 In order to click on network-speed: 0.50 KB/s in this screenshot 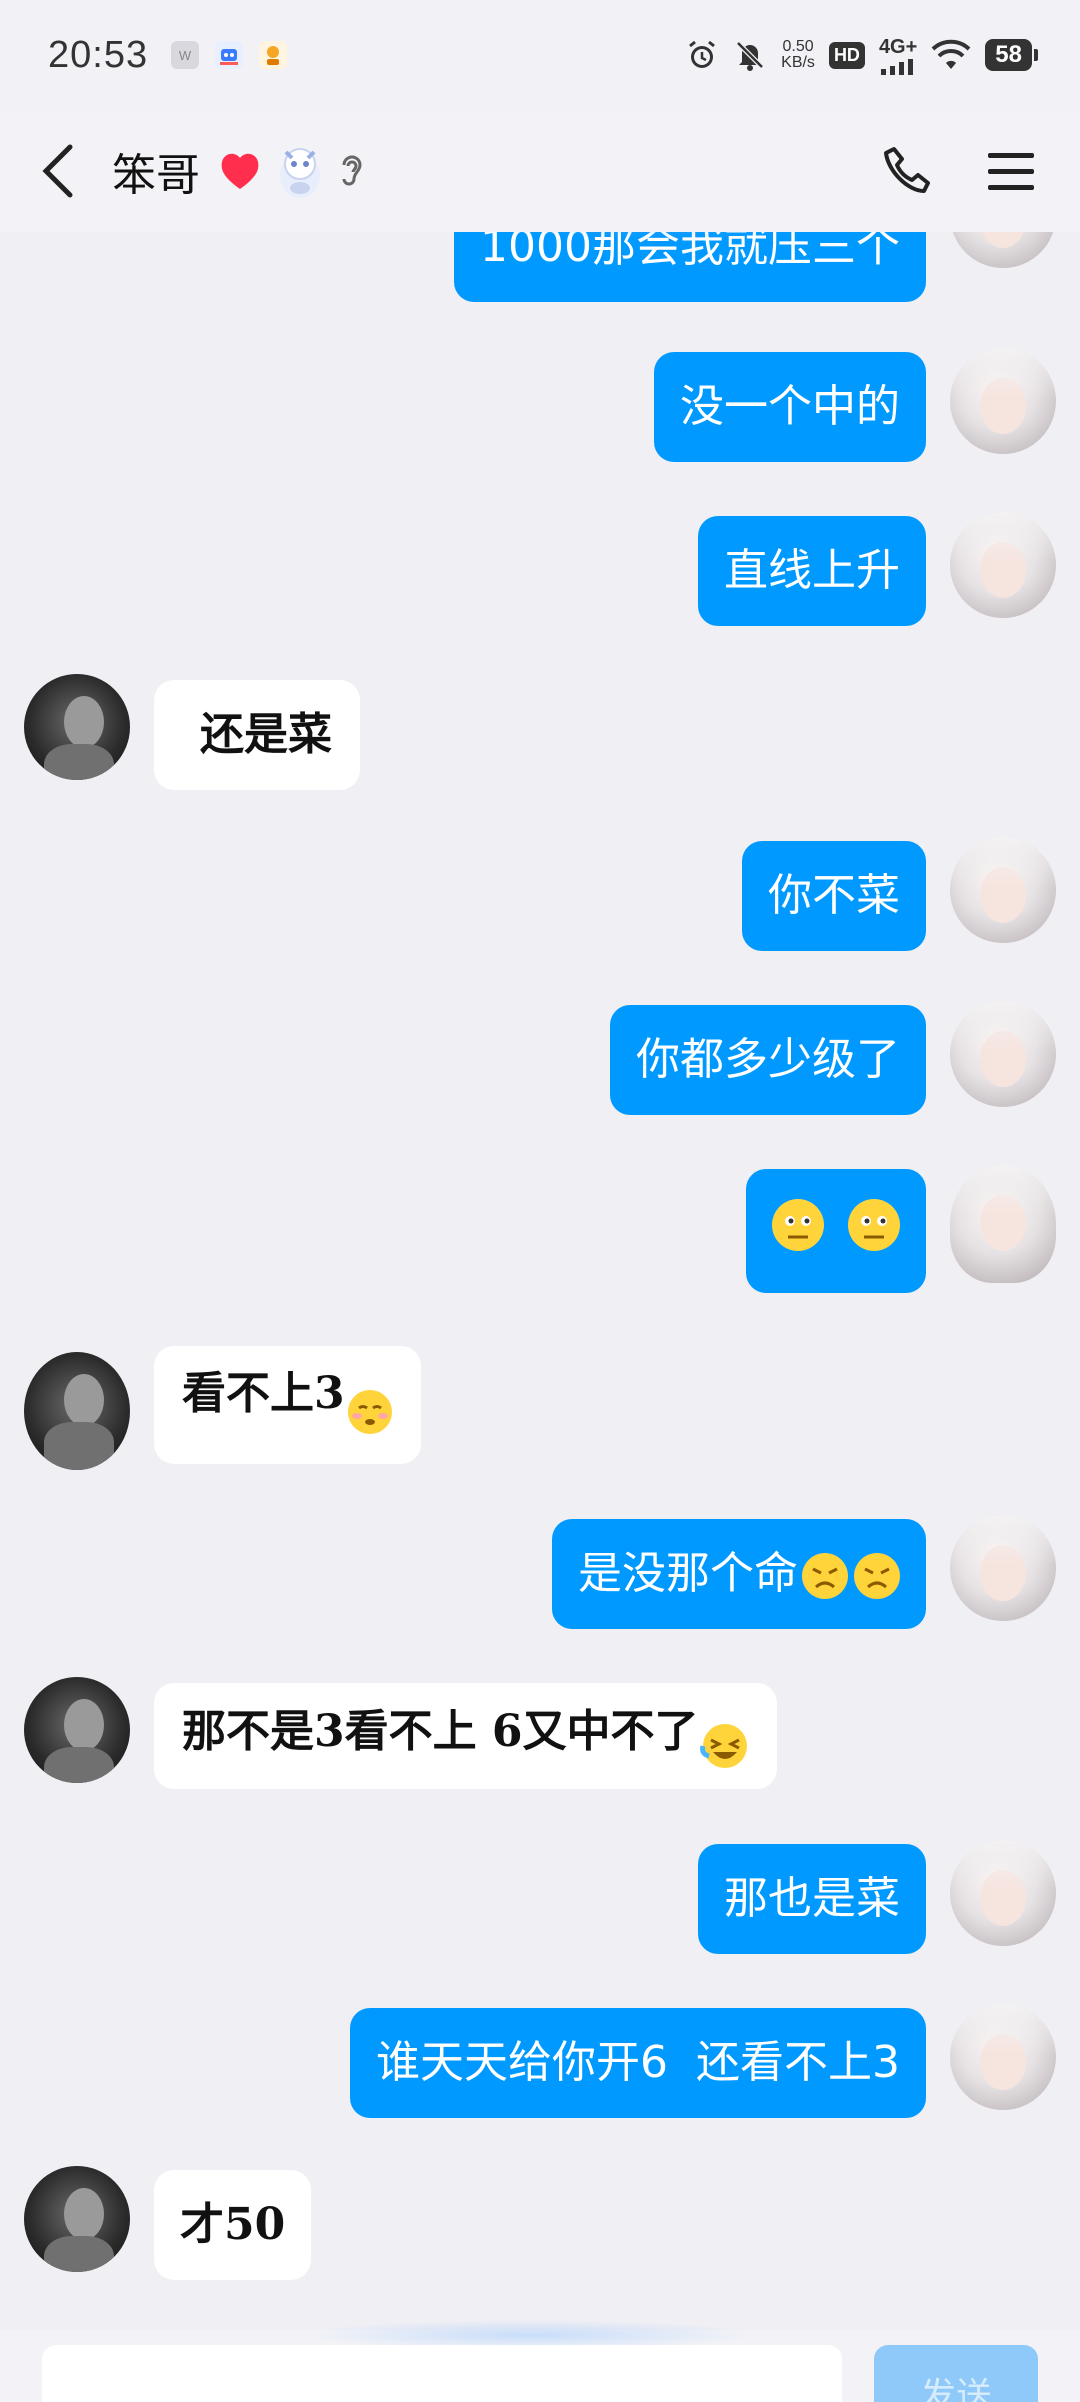, I will do `click(798, 55)`.